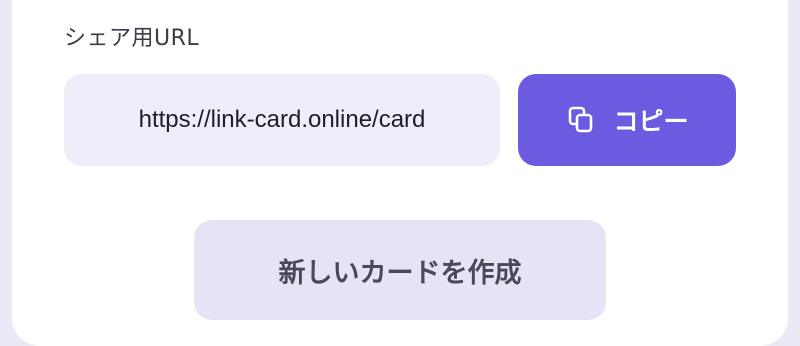 This screenshot has width=800, height=346. Describe the element at coordinates (132, 38) in the screenshot. I see `share-url-label: シェア用URL` at that location.